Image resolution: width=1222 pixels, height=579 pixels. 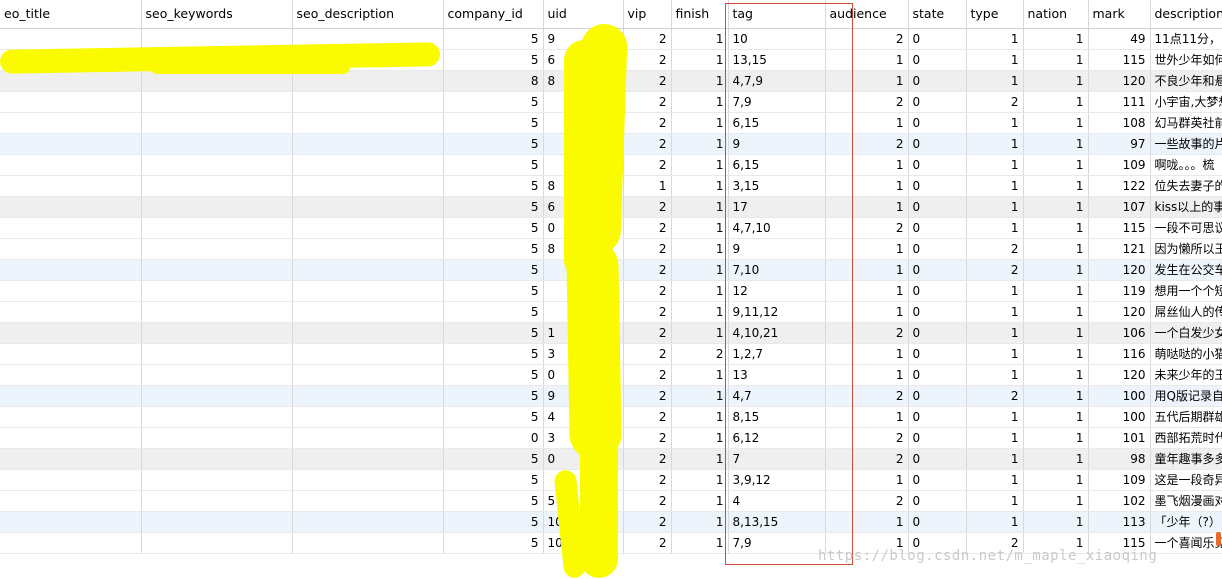 I want to click on column-header-finish: finish, so click(x=700, y=14).